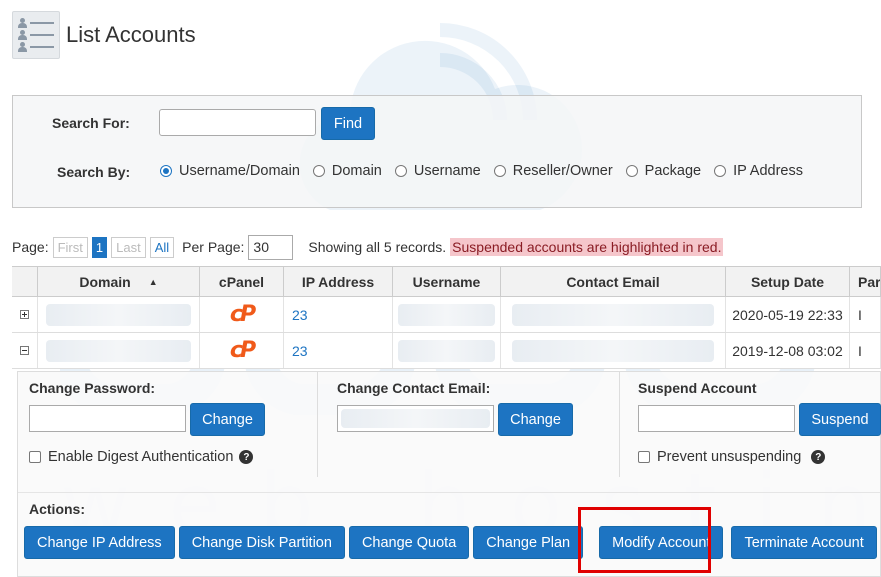  Describe the element at coordinates (697, 388) in the screenshot. I see `suspend-account-label: Suspend Account` at that location.